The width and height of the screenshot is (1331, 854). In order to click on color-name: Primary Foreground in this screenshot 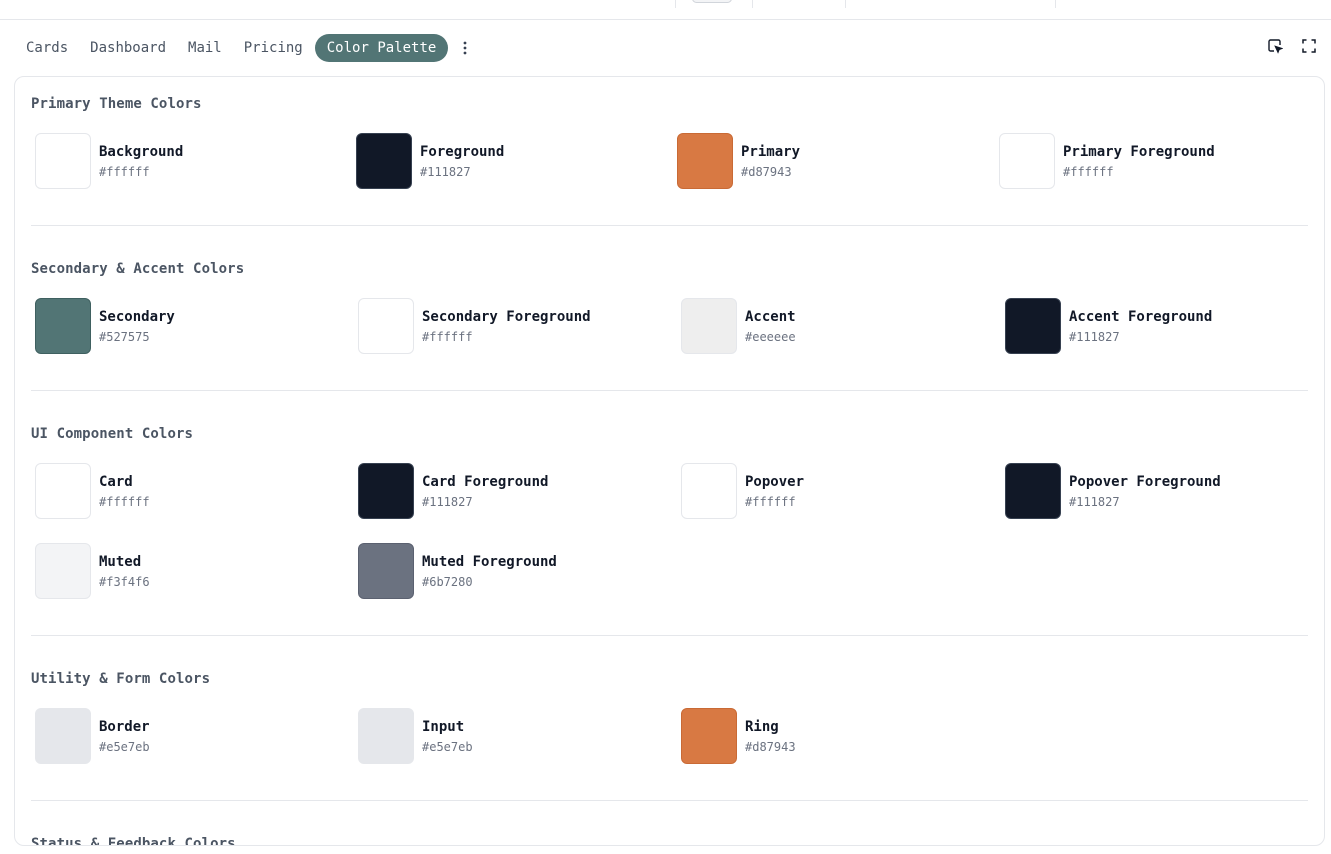, I will do `click(1139, 151)`.